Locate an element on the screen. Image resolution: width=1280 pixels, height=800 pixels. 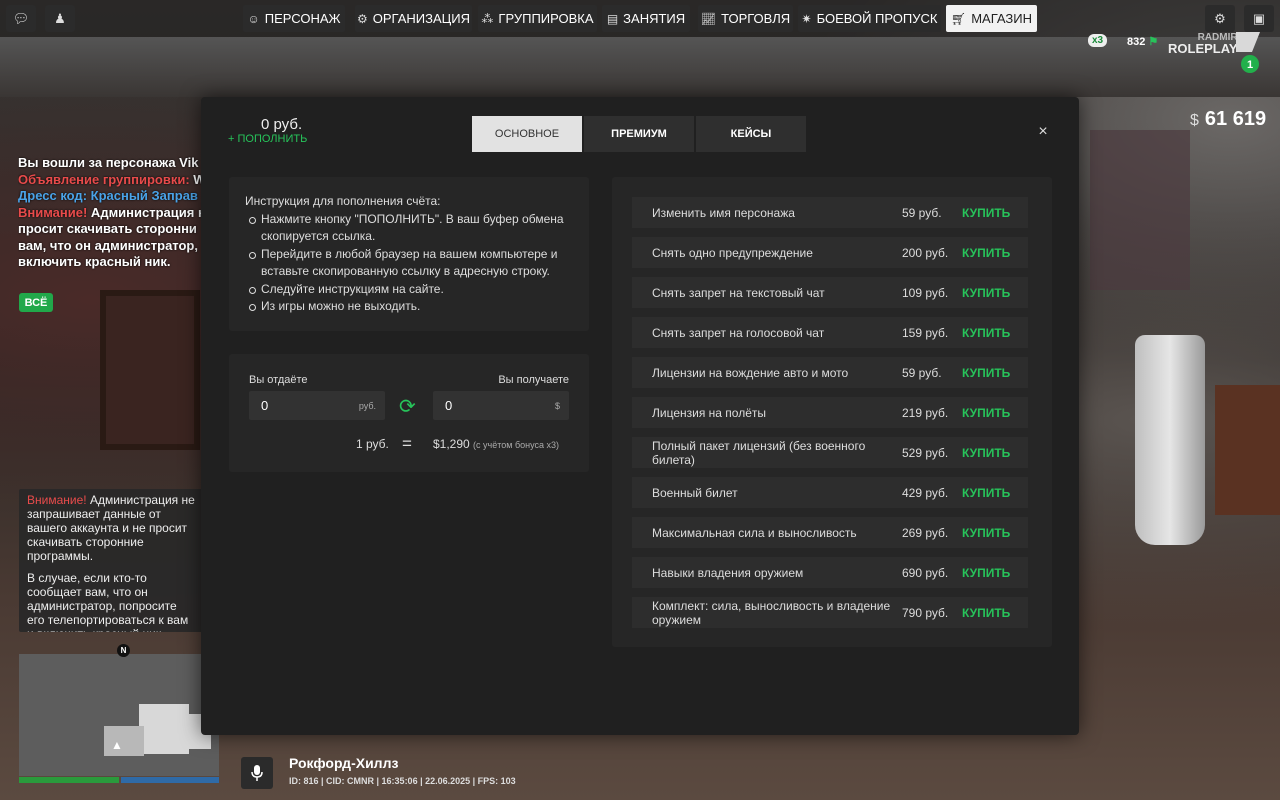
microphone-button is located at coordinates (257, 773).